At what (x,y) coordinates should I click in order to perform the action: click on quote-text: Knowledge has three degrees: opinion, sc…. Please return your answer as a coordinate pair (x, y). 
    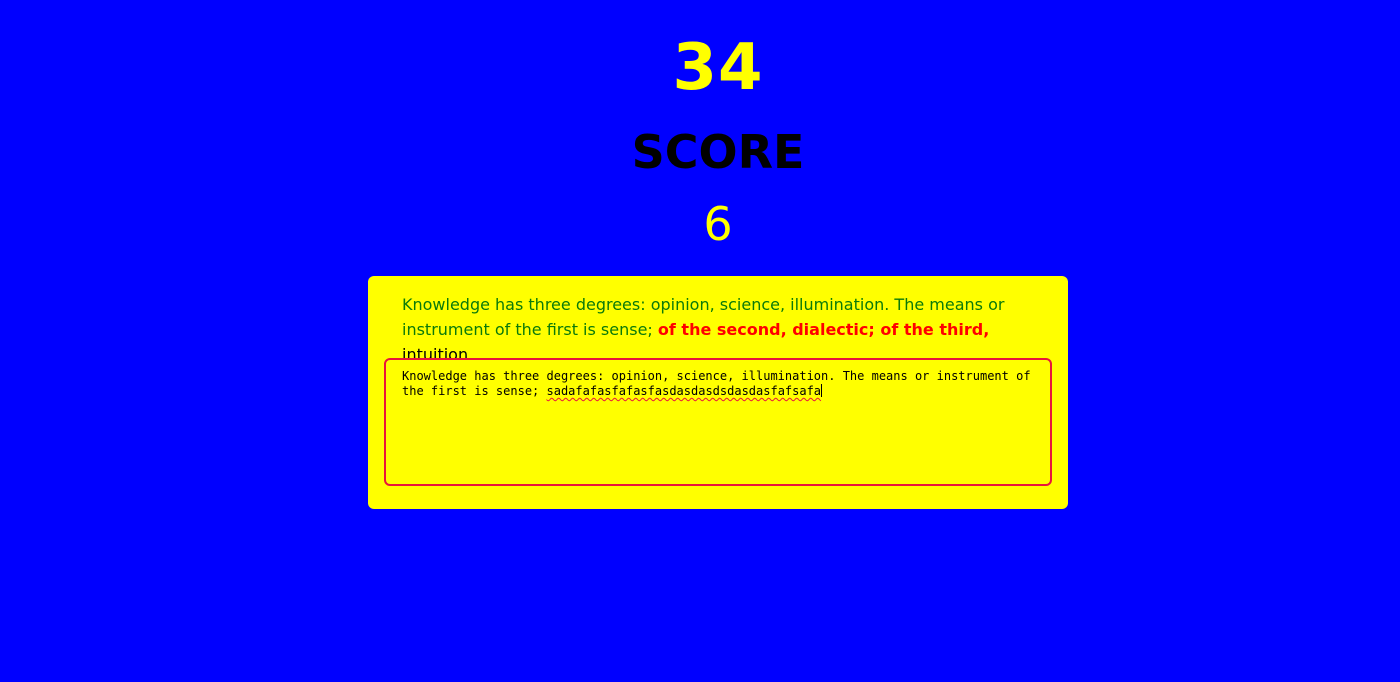
    Looking at the image, I should click on (722, 329).